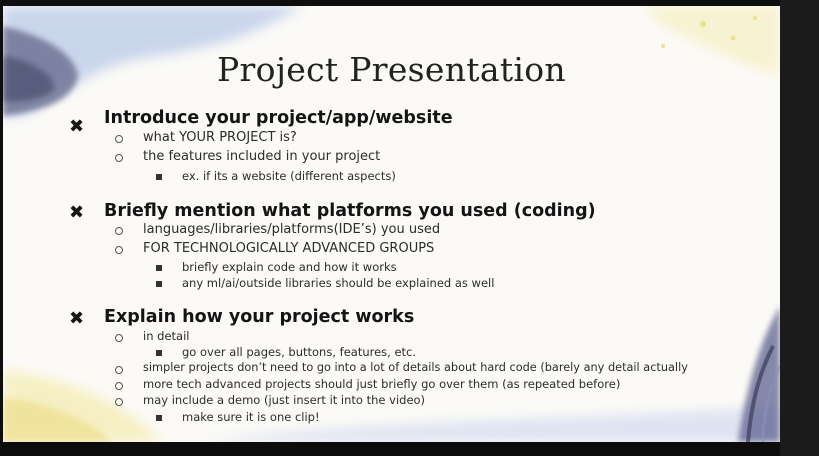 The width and height of the screenshot is (819, 456). I want to click on section-heading-explain: Explain how your project works, so click(259, 317).